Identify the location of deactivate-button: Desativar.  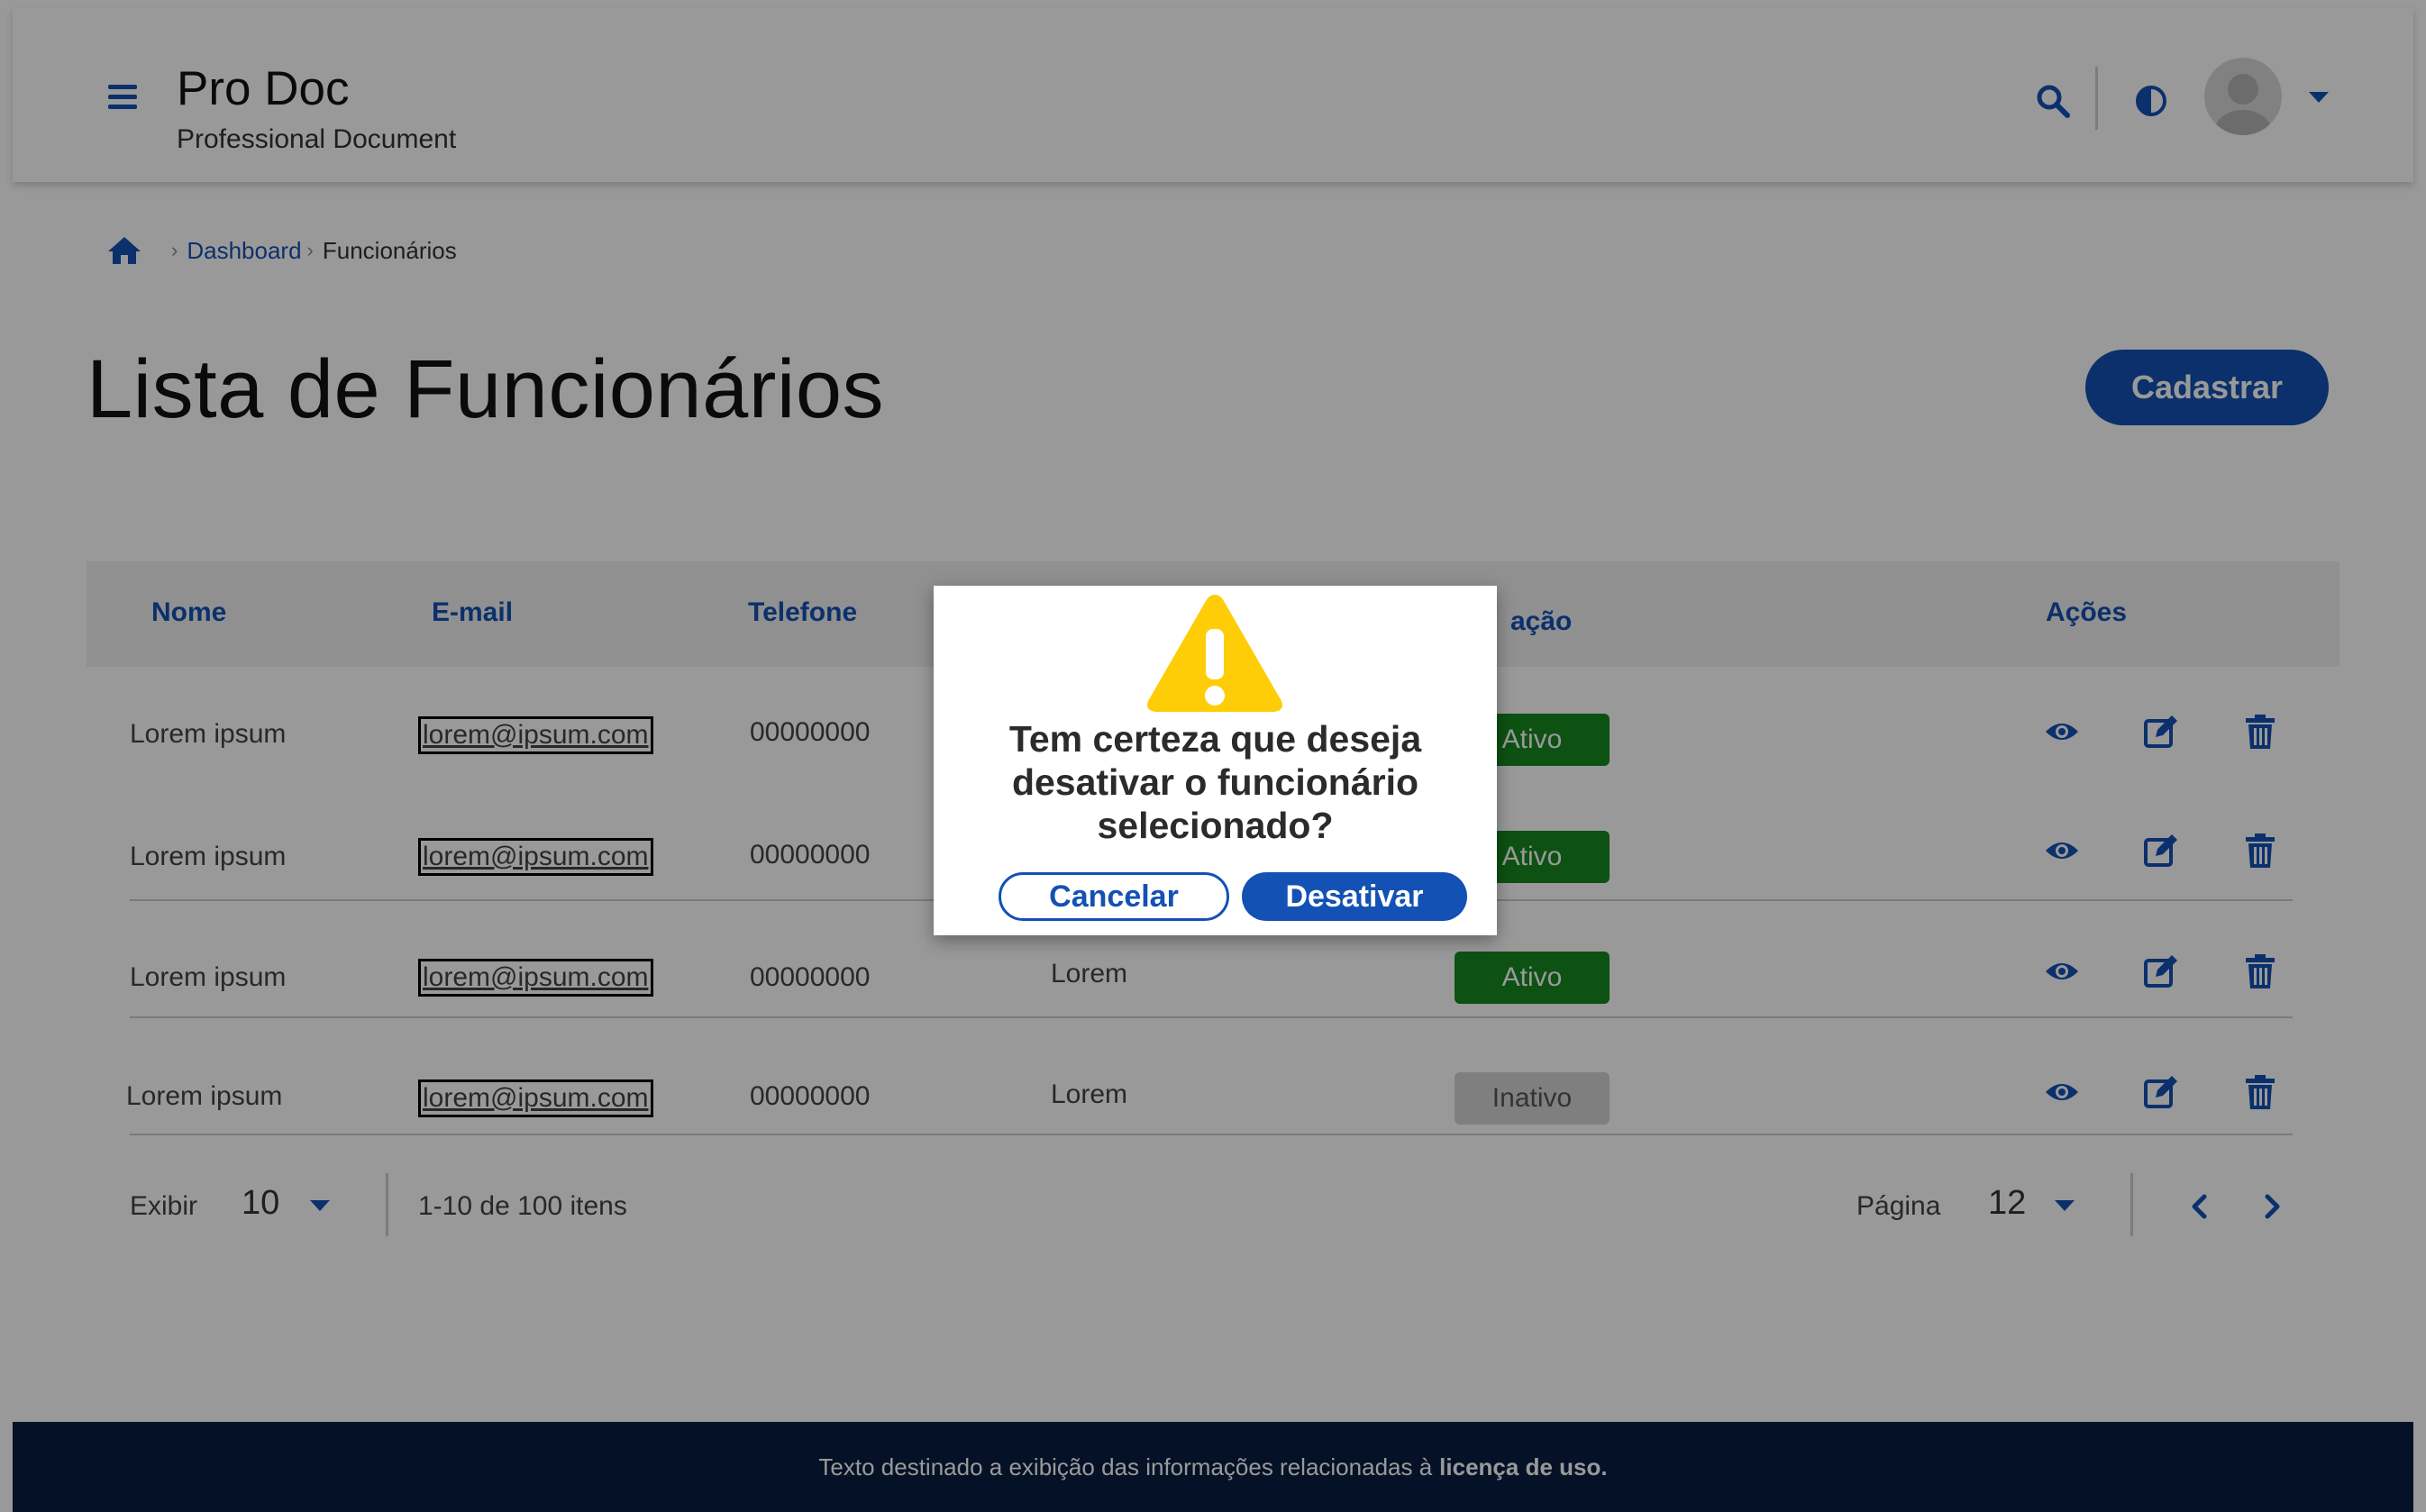
(1354, 896).